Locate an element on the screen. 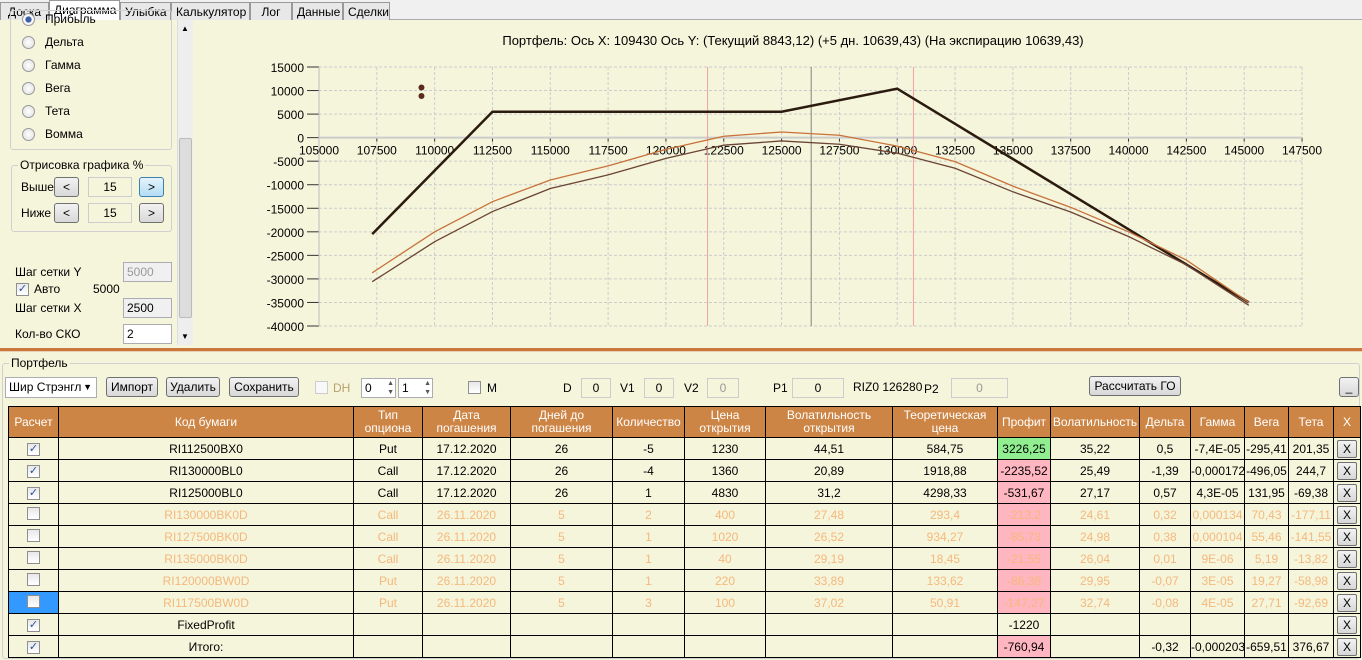 The height and width of the screenshot is (660, 1362). radio-5: Вомма is located at coordinates (52, 134).